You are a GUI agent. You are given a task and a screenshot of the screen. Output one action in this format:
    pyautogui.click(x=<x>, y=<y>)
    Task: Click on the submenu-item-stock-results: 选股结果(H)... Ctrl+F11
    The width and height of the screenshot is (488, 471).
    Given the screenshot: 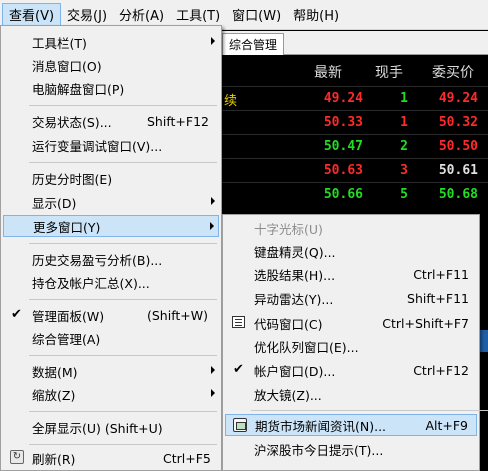 What is the action you would take?
    pyautogui.click(x=351, y=274)
    